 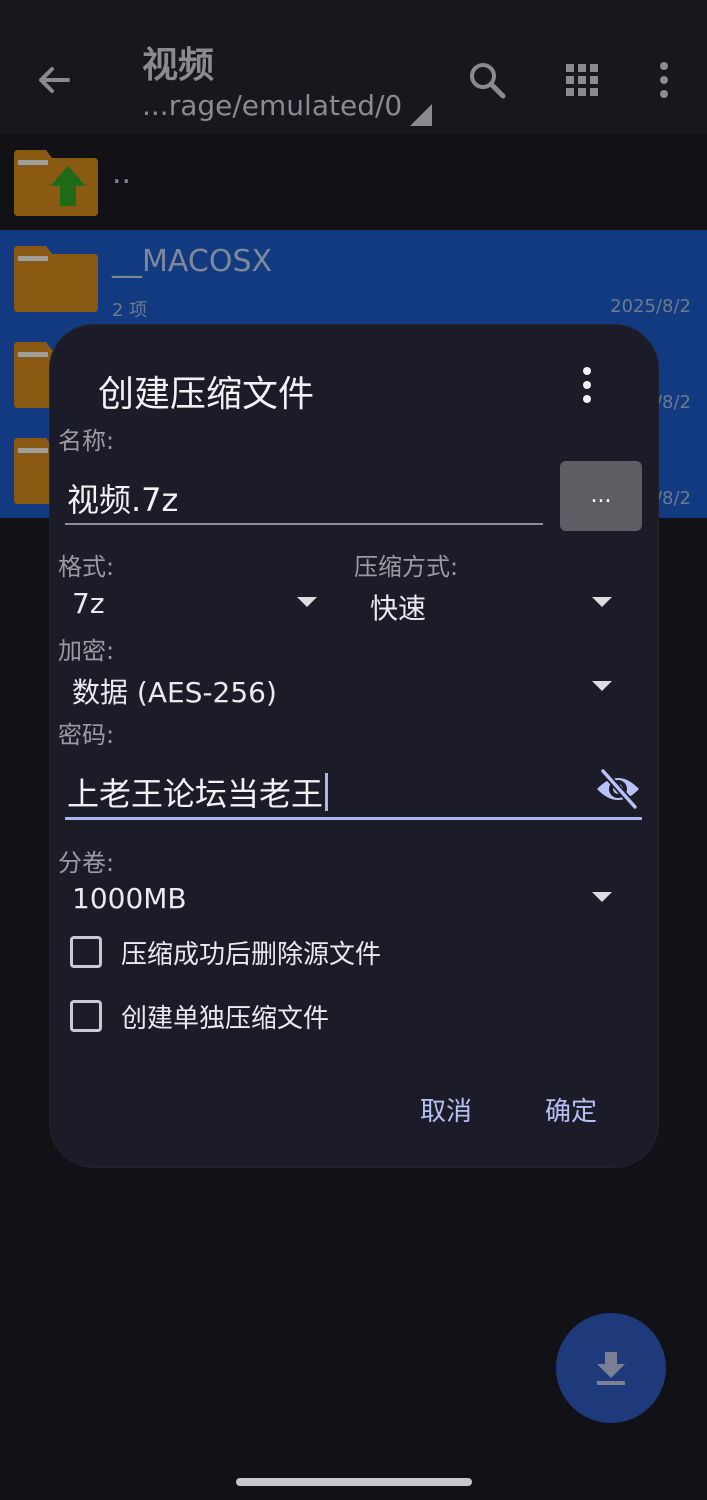 I want to click on path-subtitle: ...rage/emulated/0, so click(x=272, y=105).